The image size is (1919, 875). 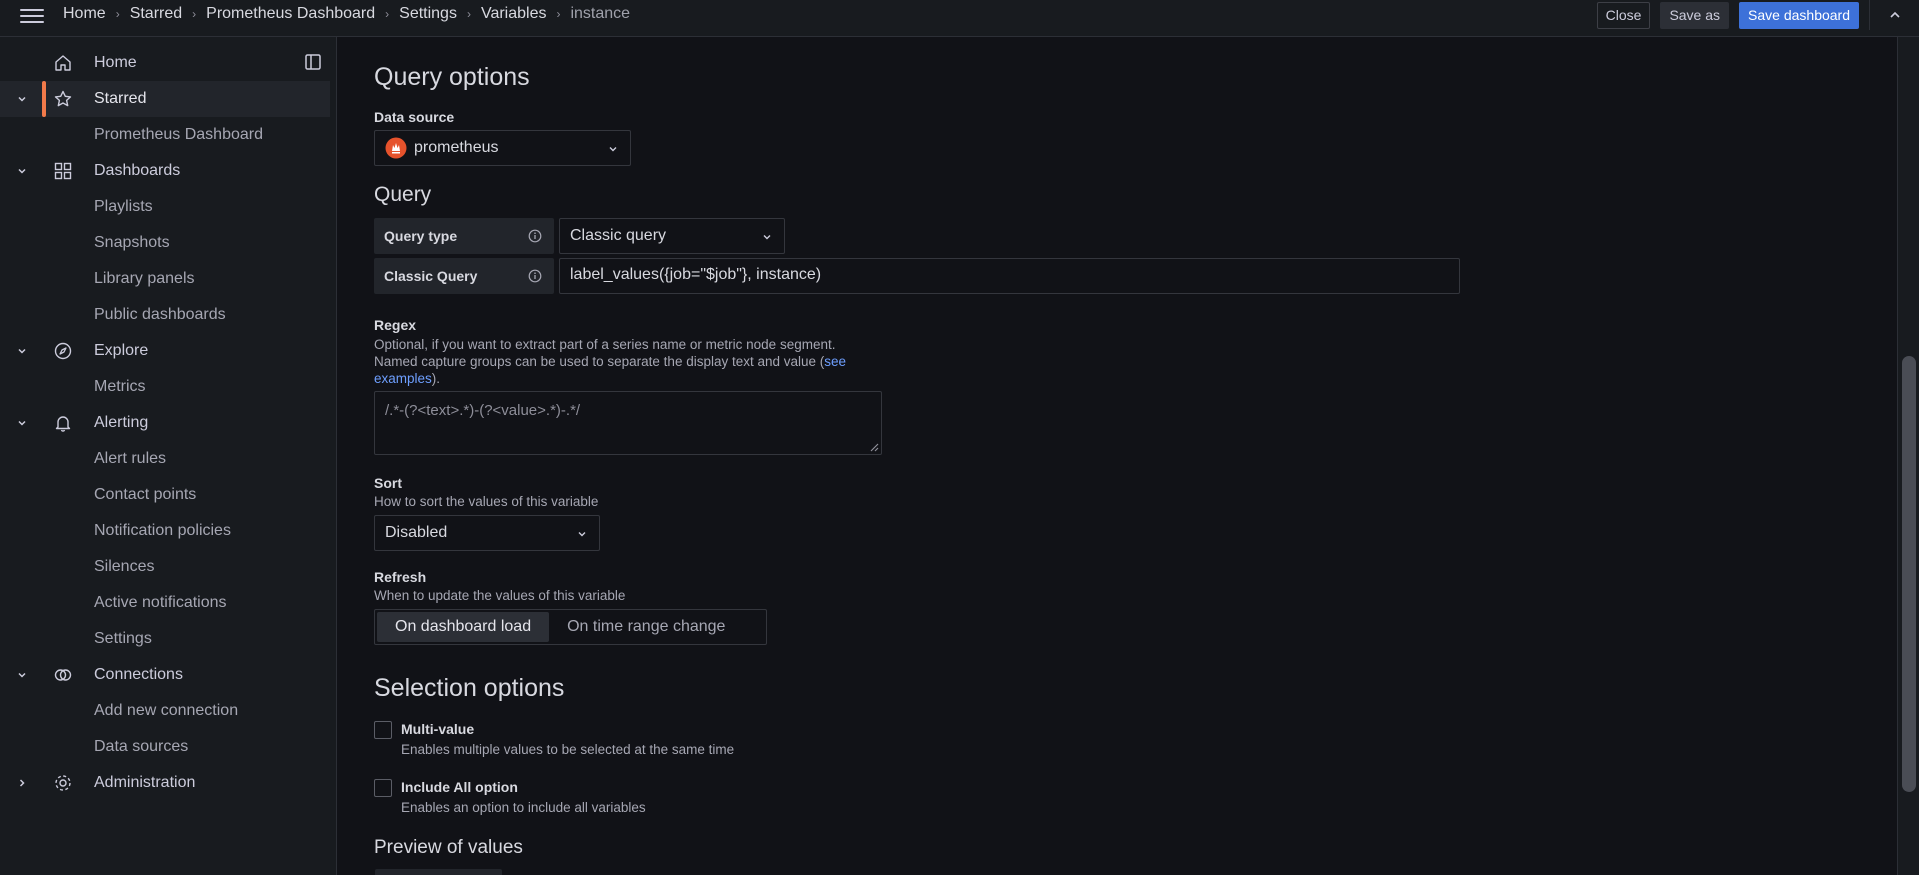 I want to click on sidebar-item-label: Active notifications, so click(x=160, y=602).